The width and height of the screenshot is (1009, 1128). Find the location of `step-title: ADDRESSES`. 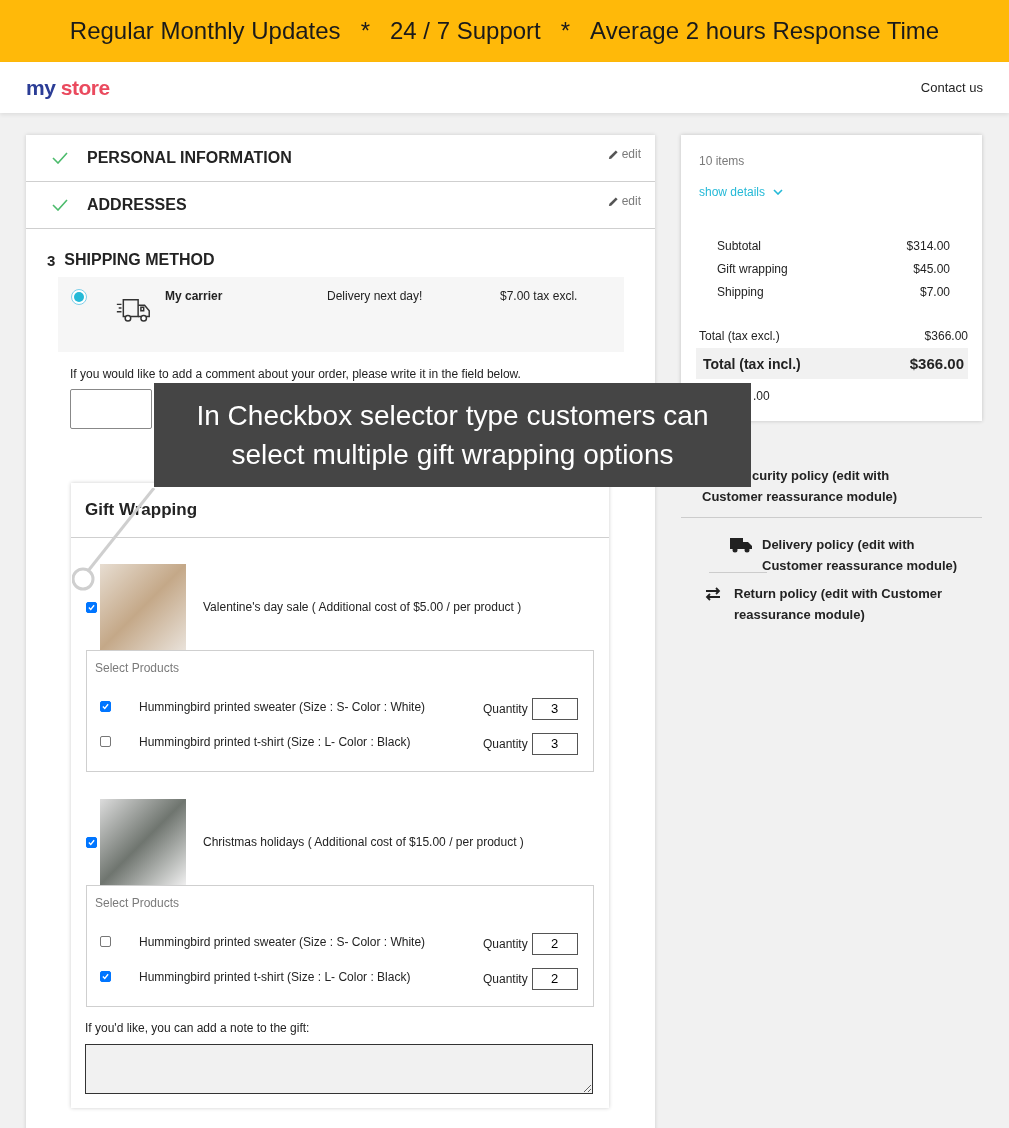

step-title: ADDRESSES is located at coordinates (137, 205).